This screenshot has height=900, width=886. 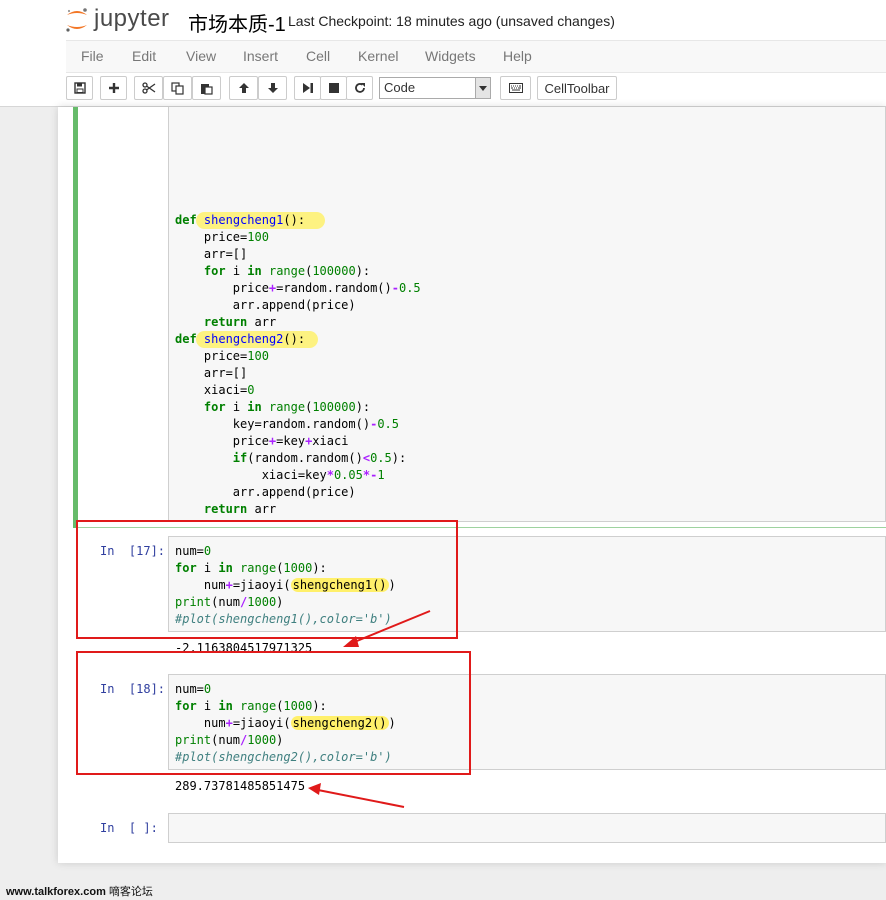 I want to click on watermark-site: www.talkforex.com, so click(x=56, y=892).